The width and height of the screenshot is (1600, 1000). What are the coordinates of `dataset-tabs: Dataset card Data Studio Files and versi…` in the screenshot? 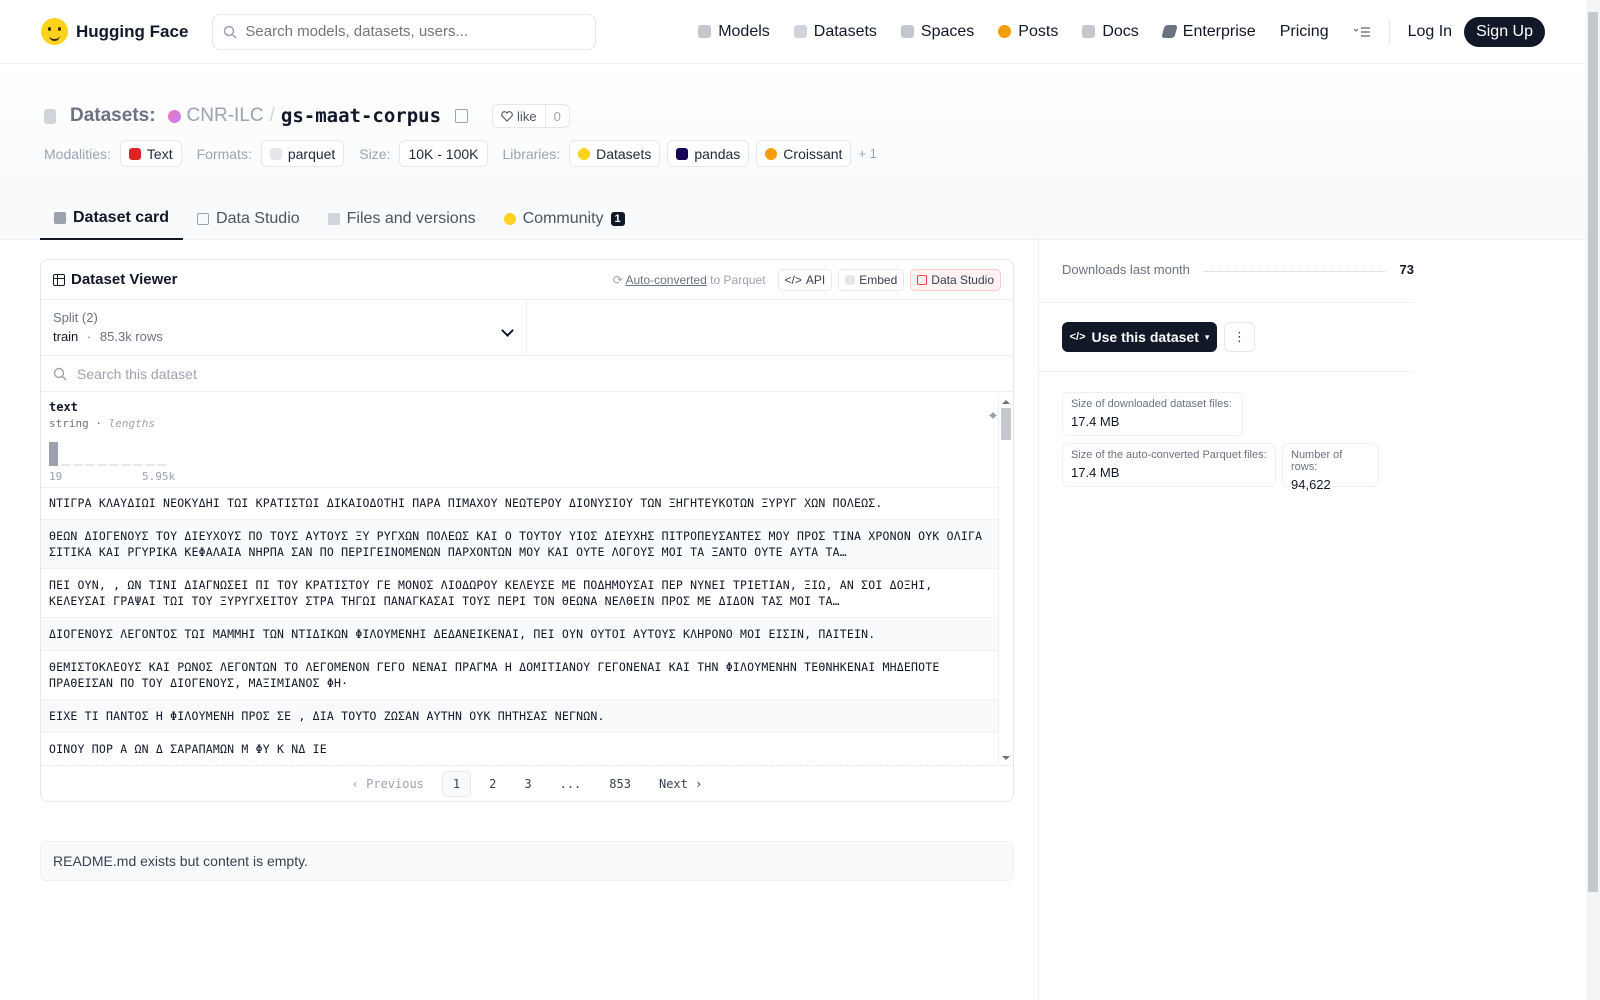 It's located at (339, 218).